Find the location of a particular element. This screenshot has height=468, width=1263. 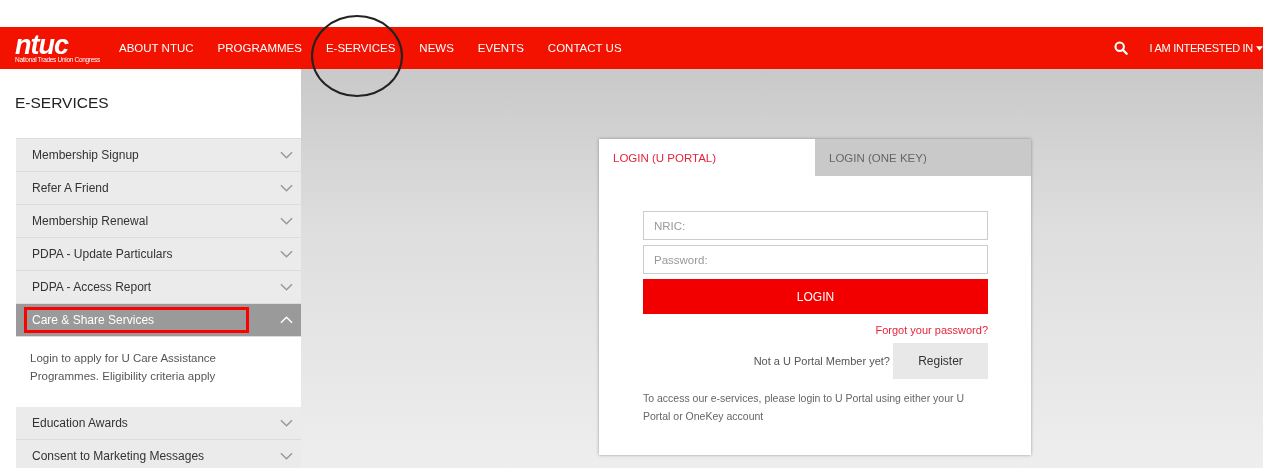

accordion-label: Education Awards is located at coordinates (80, 423).